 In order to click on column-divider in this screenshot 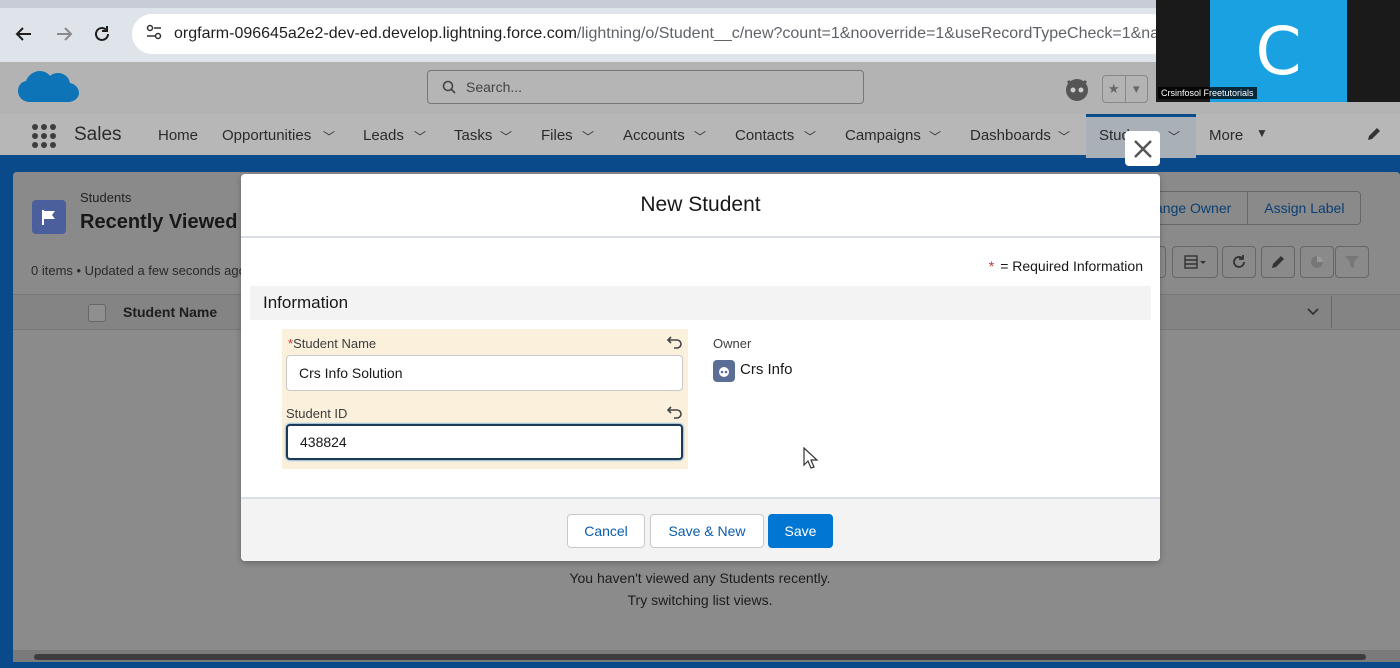, I will do `click(1331, 312)`.